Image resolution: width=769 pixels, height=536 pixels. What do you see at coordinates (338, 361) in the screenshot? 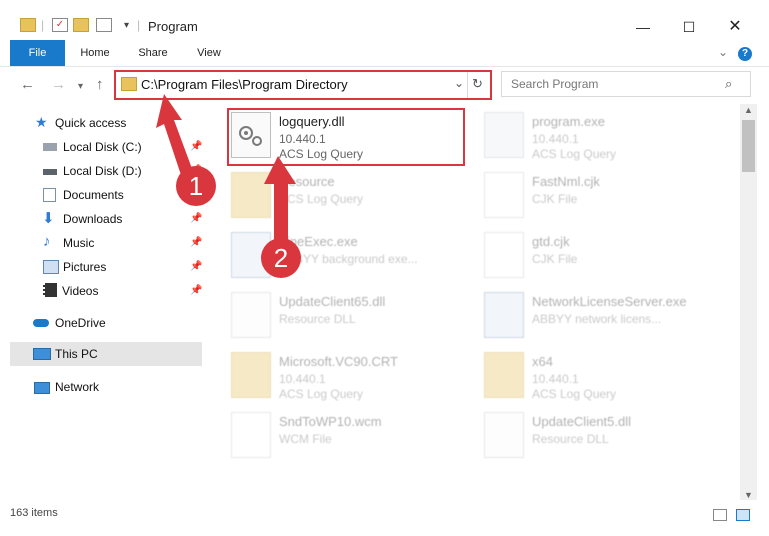
I see `file-name: Microsoft.VC90.CRT` at bounding box center [338, 361].